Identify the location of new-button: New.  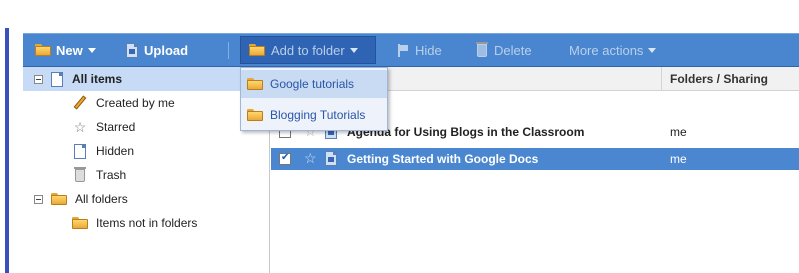
(65, 50).